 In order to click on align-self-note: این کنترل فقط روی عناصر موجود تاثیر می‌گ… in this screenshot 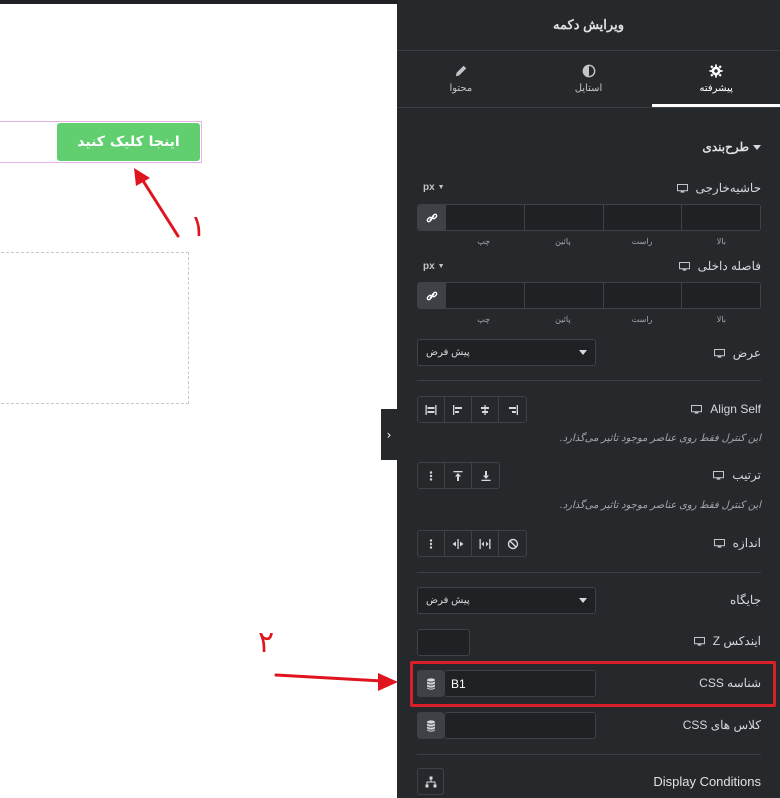, I will do `click(660, 438)`.